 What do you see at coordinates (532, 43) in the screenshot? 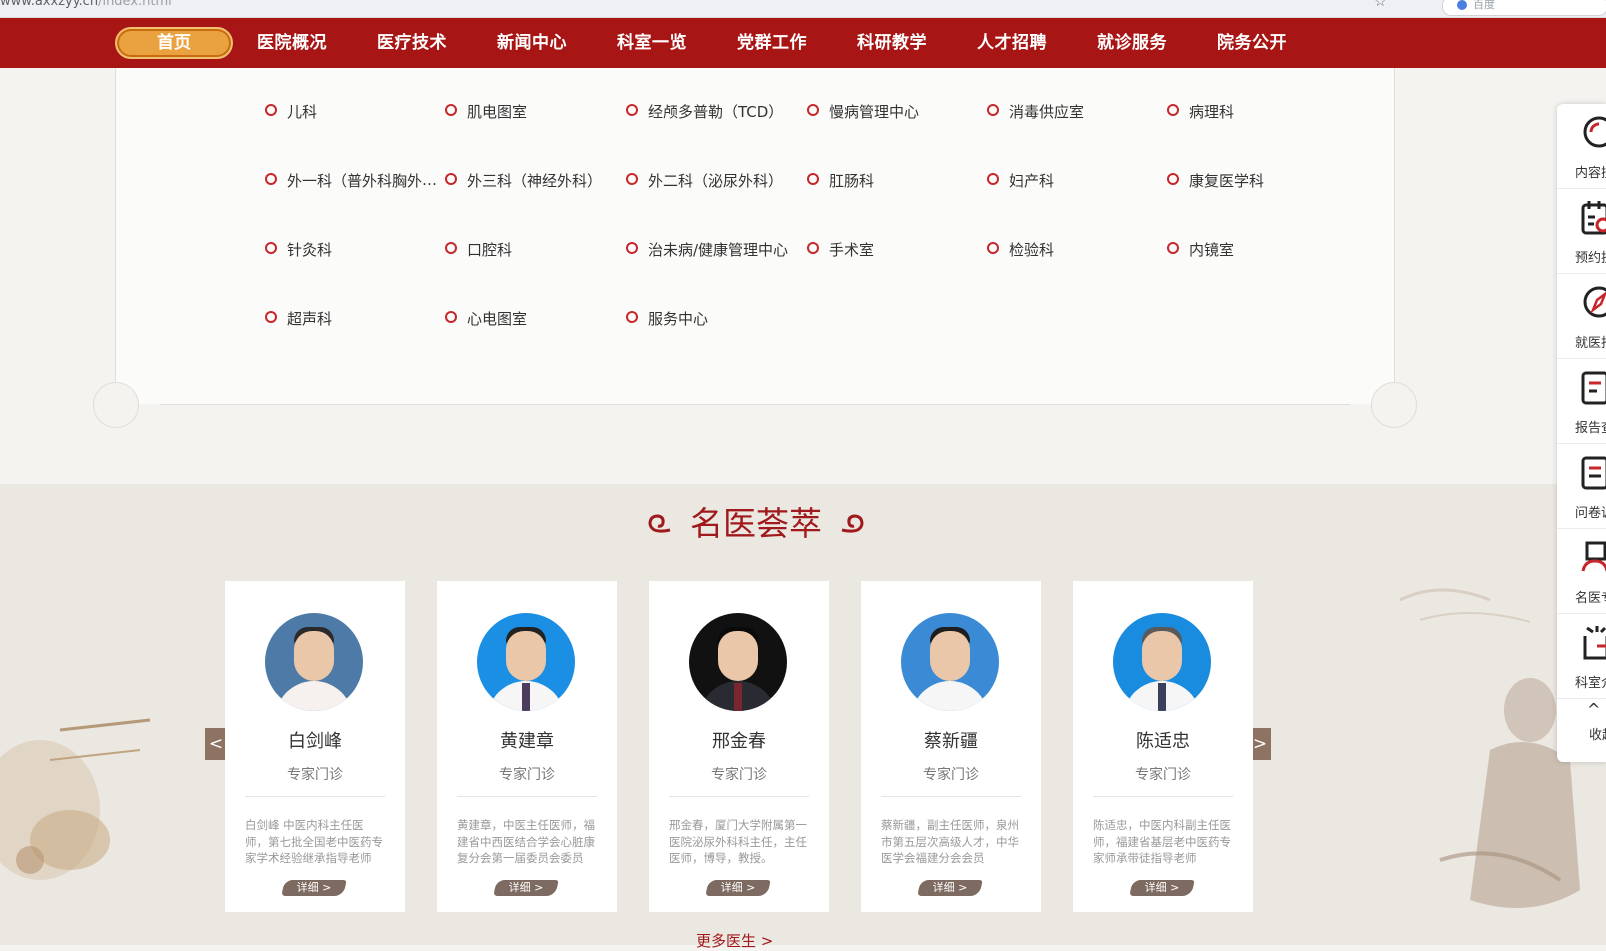
I see `nav-item-news: 新闻中心` at bounding box center [532, 43].